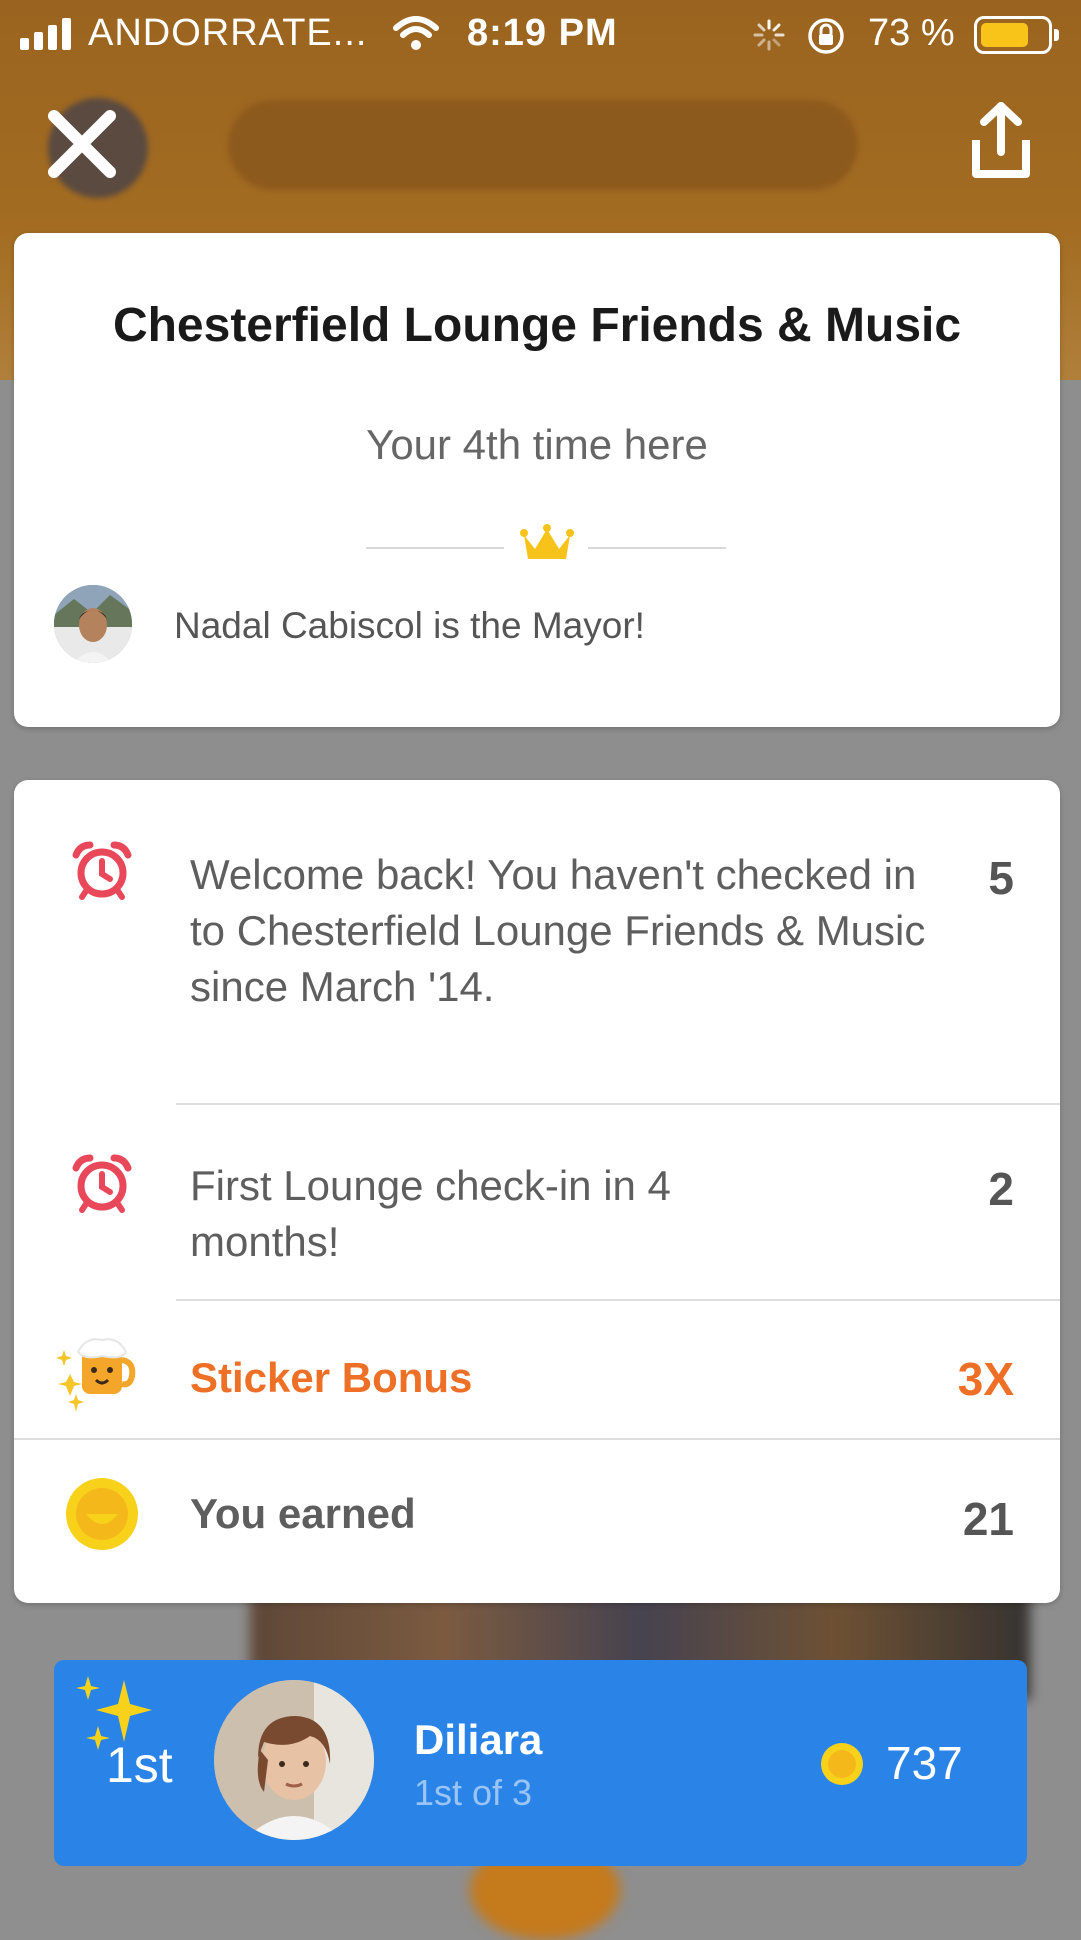 This screenshot has width=1081, height=1940. I want to click on activity-spinner-icon, so click(769, 40).